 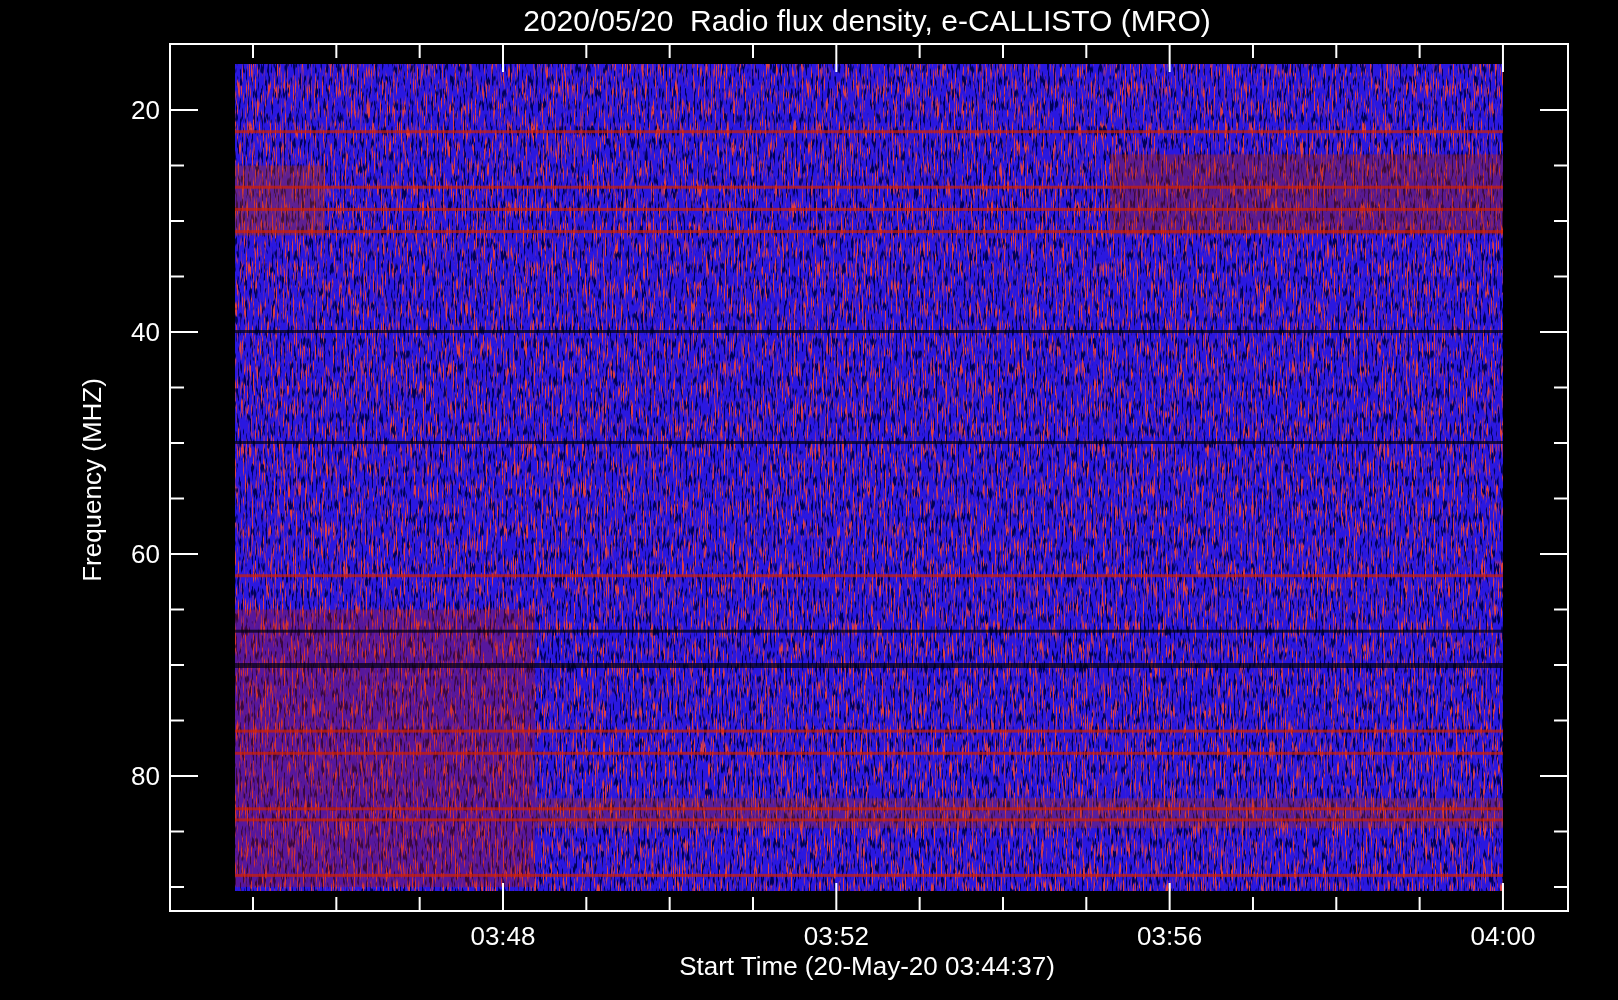 What do you see at coordinates (1503, 936) in the screenshot?
I see `x-tick-label: 04:00` at bounding box center [1503, 936].